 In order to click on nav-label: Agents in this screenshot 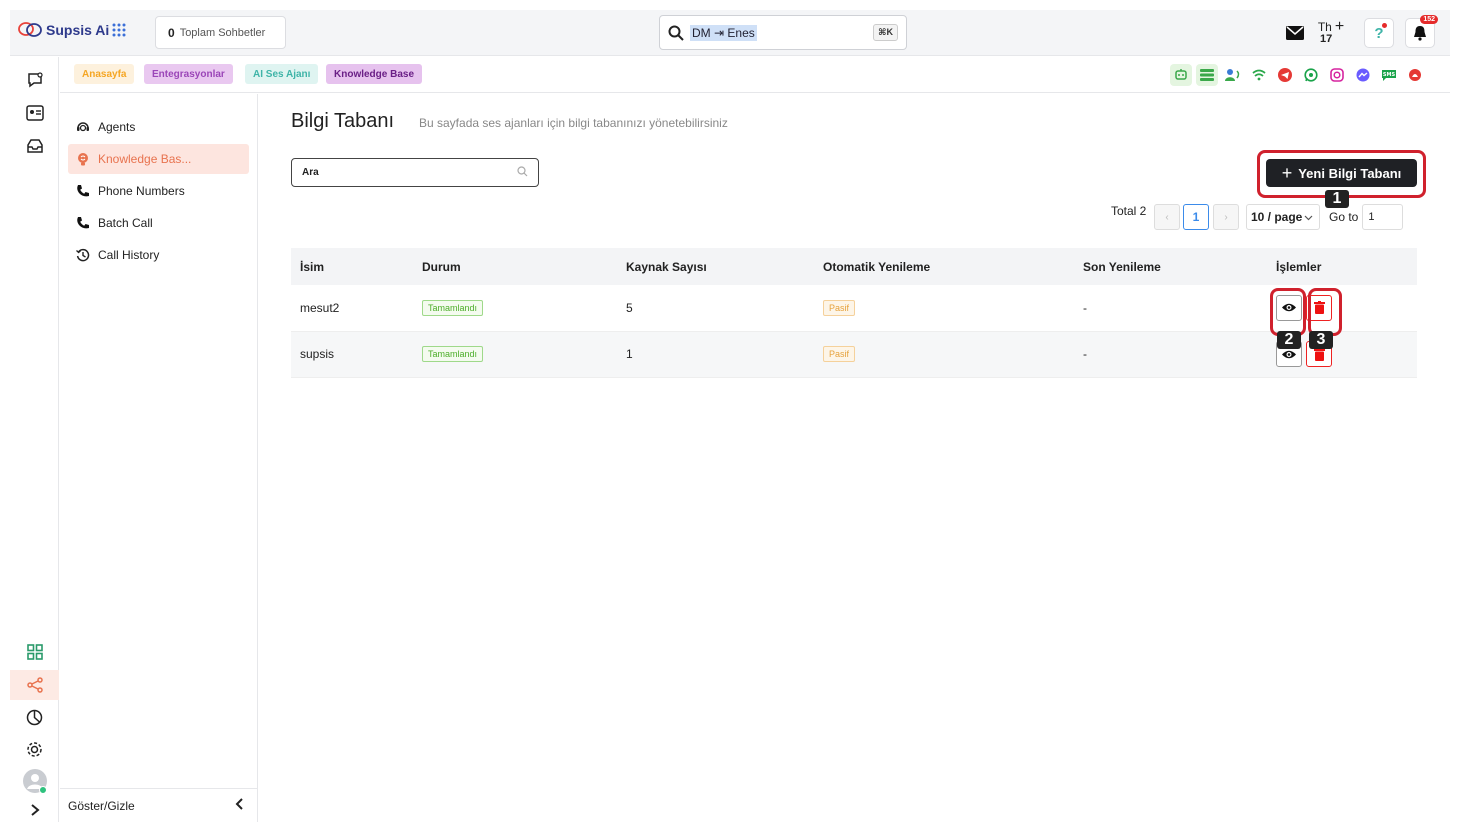, I will do `click(117, 127)`.